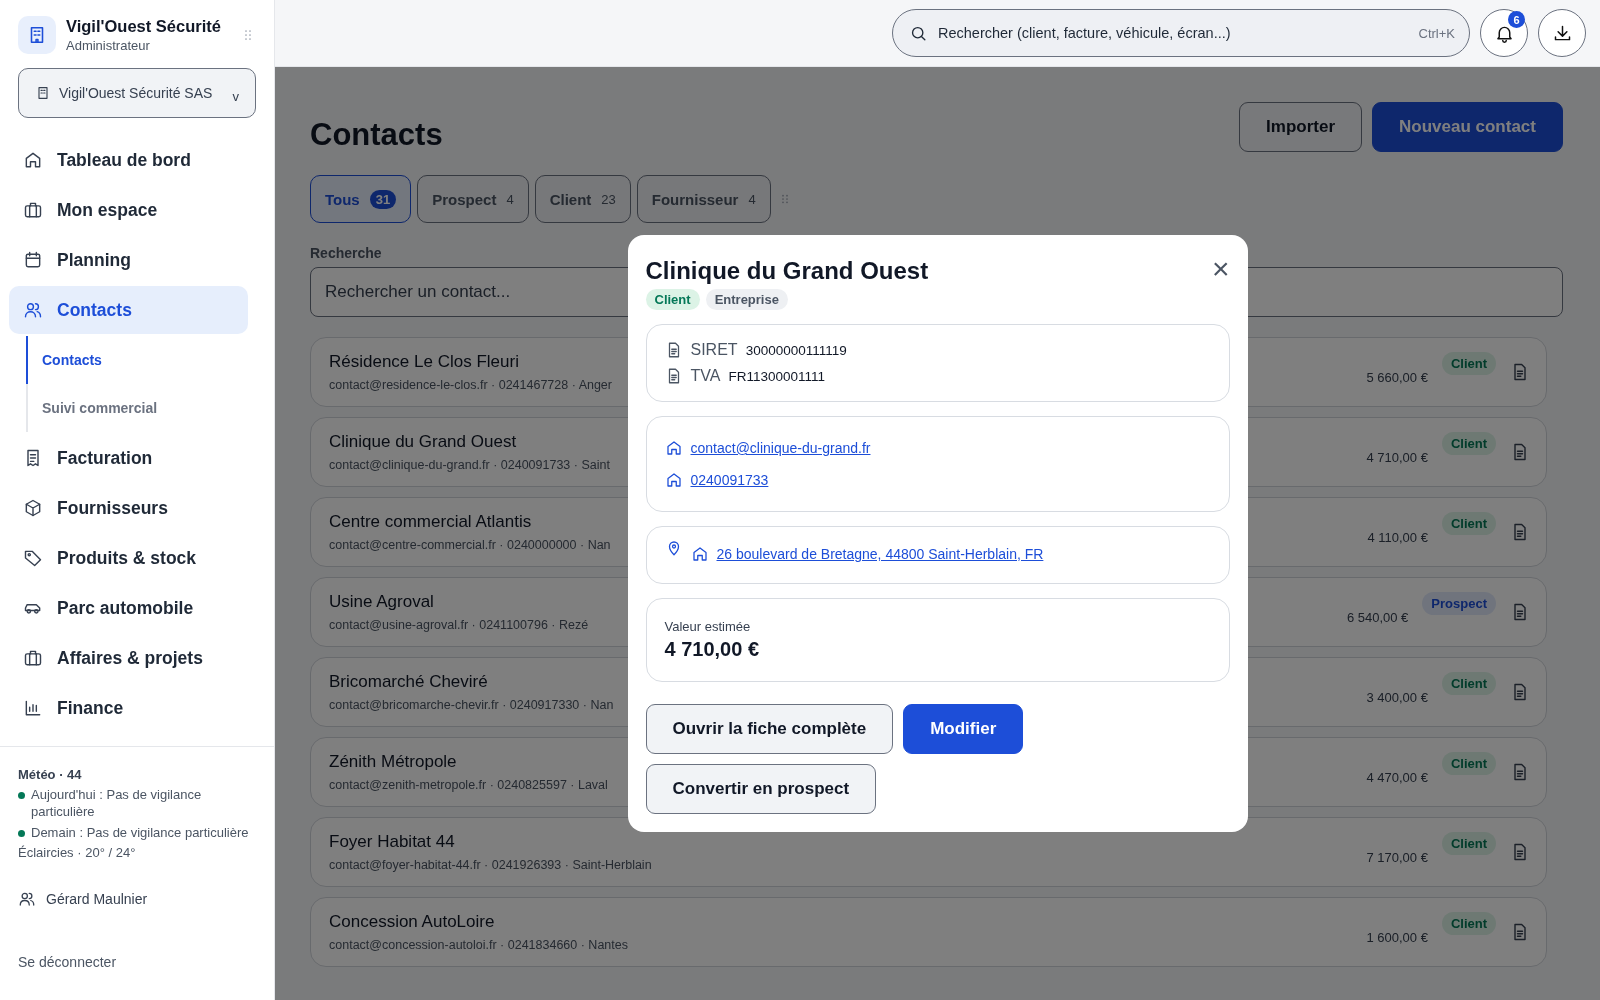  What do you see at coordinates (412, 922) in the screenshot?
I see `contact-name: Concession AutoLoire` at bounding box center [412, 922].